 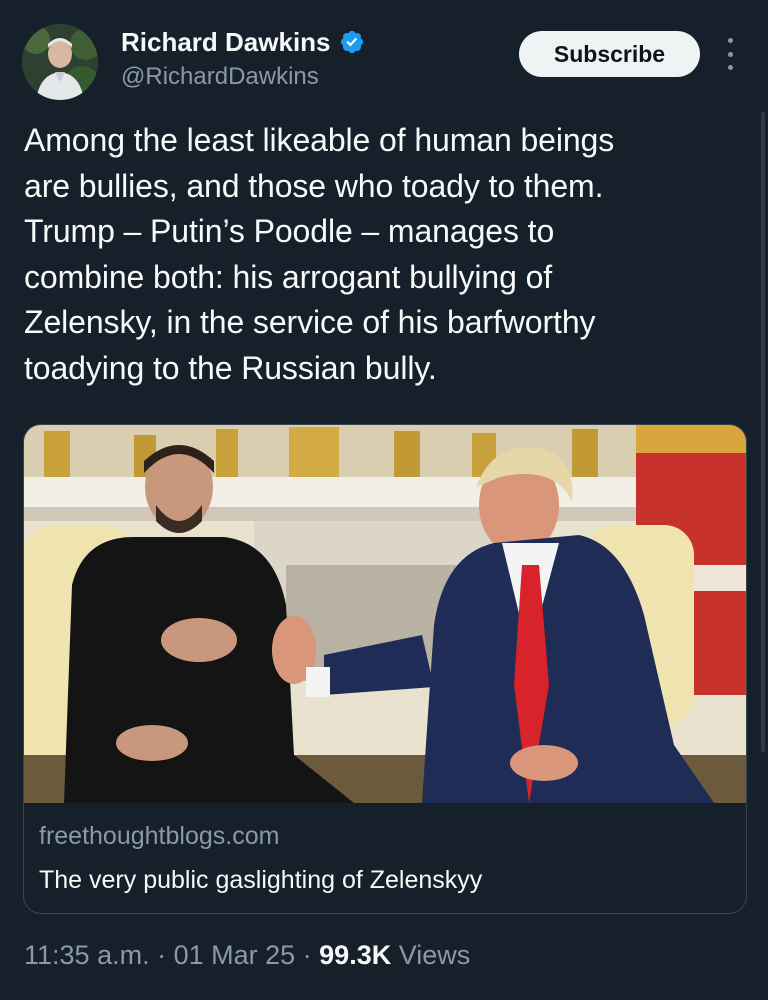 I want to click on link-card-domain: freethoughtblogs.com, so click(x=159, y=836).